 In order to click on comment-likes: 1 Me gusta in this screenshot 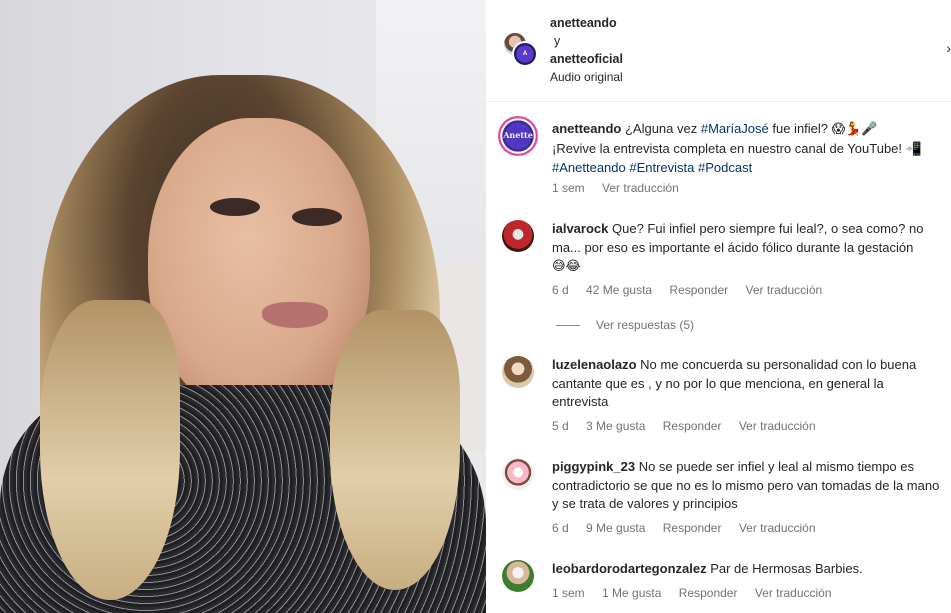, I will do `click(631, 593)`.